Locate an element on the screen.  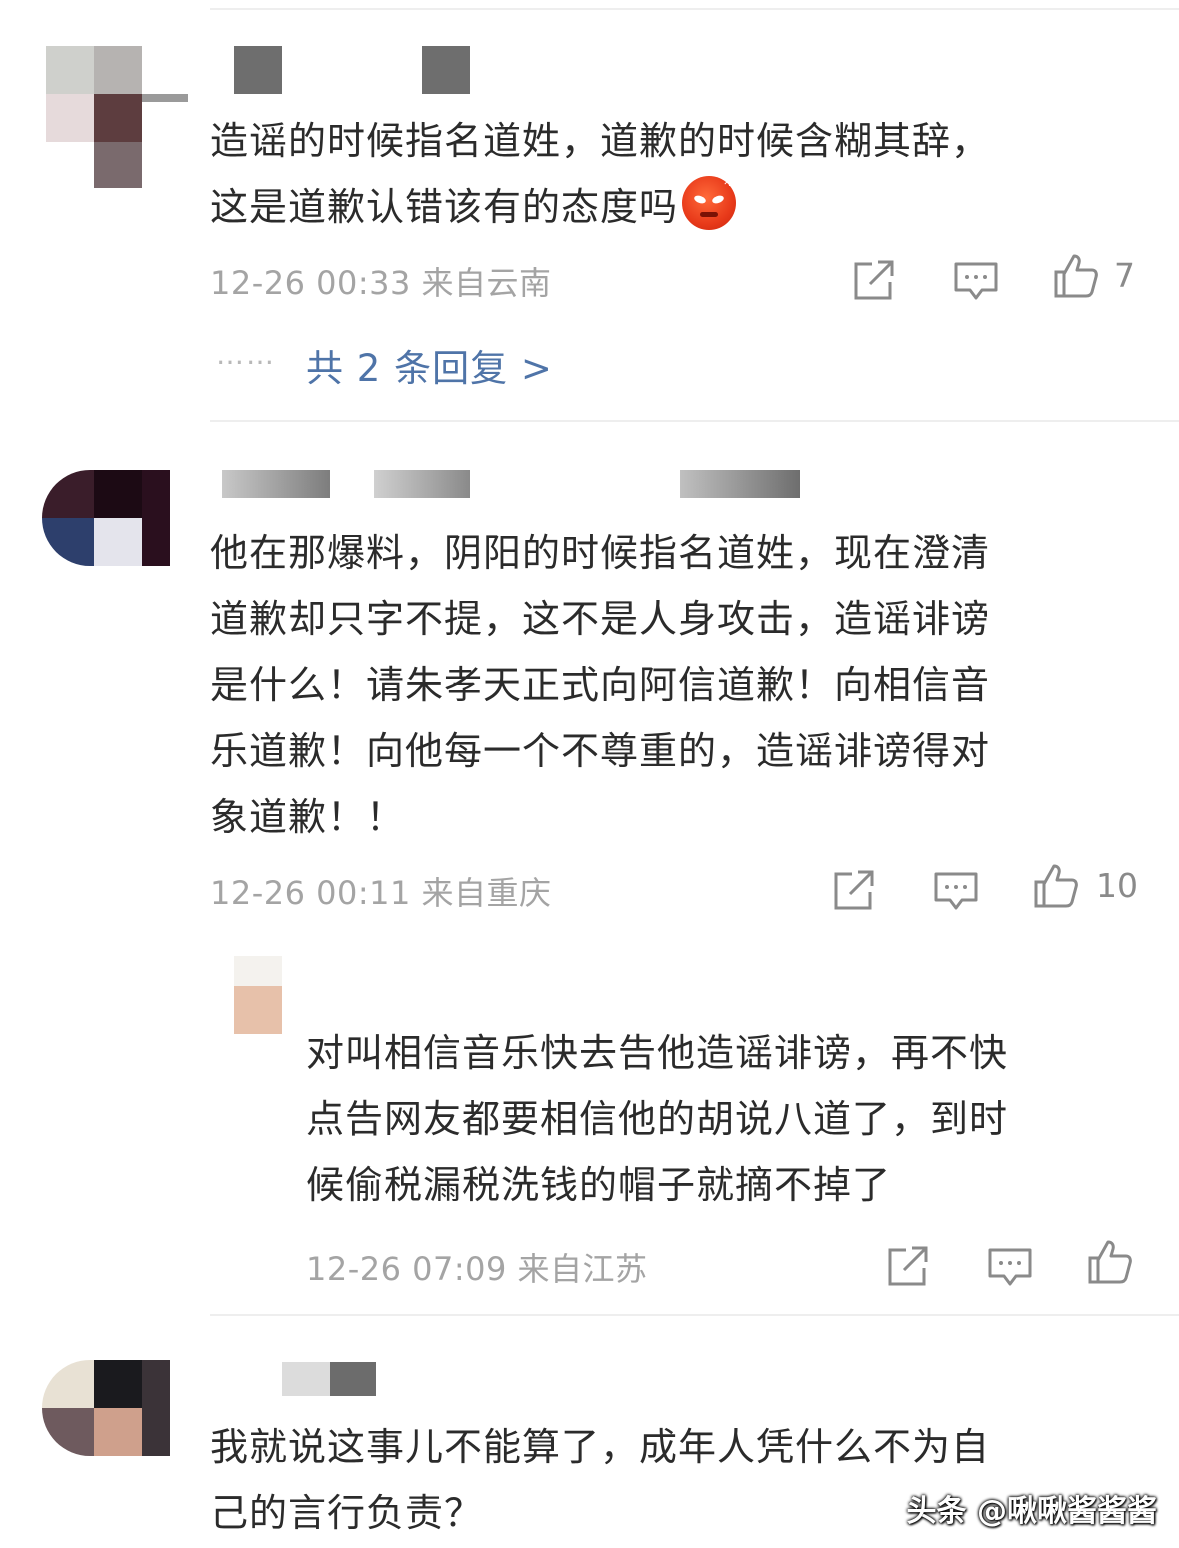
reply-line: 对叫相信音乐快去告他造谣诽谤，再不快 is located at coordinates (657, 1053).